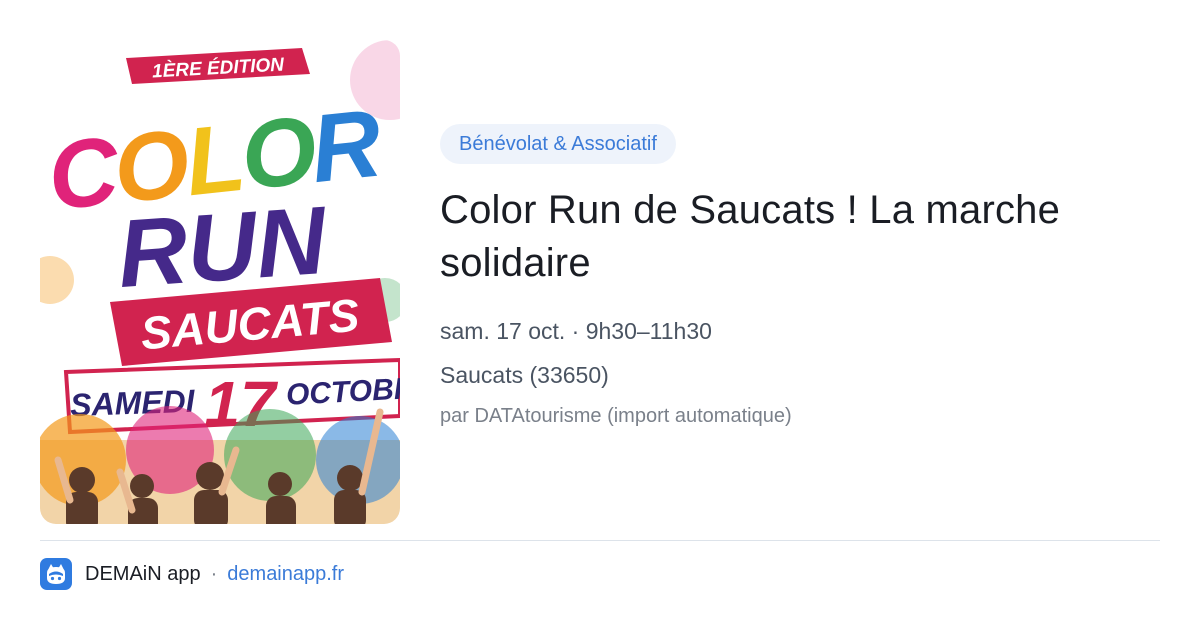 The width and height of the screenshot is (1200, 630). I want to click on svg-text: R, so click(346, 146).